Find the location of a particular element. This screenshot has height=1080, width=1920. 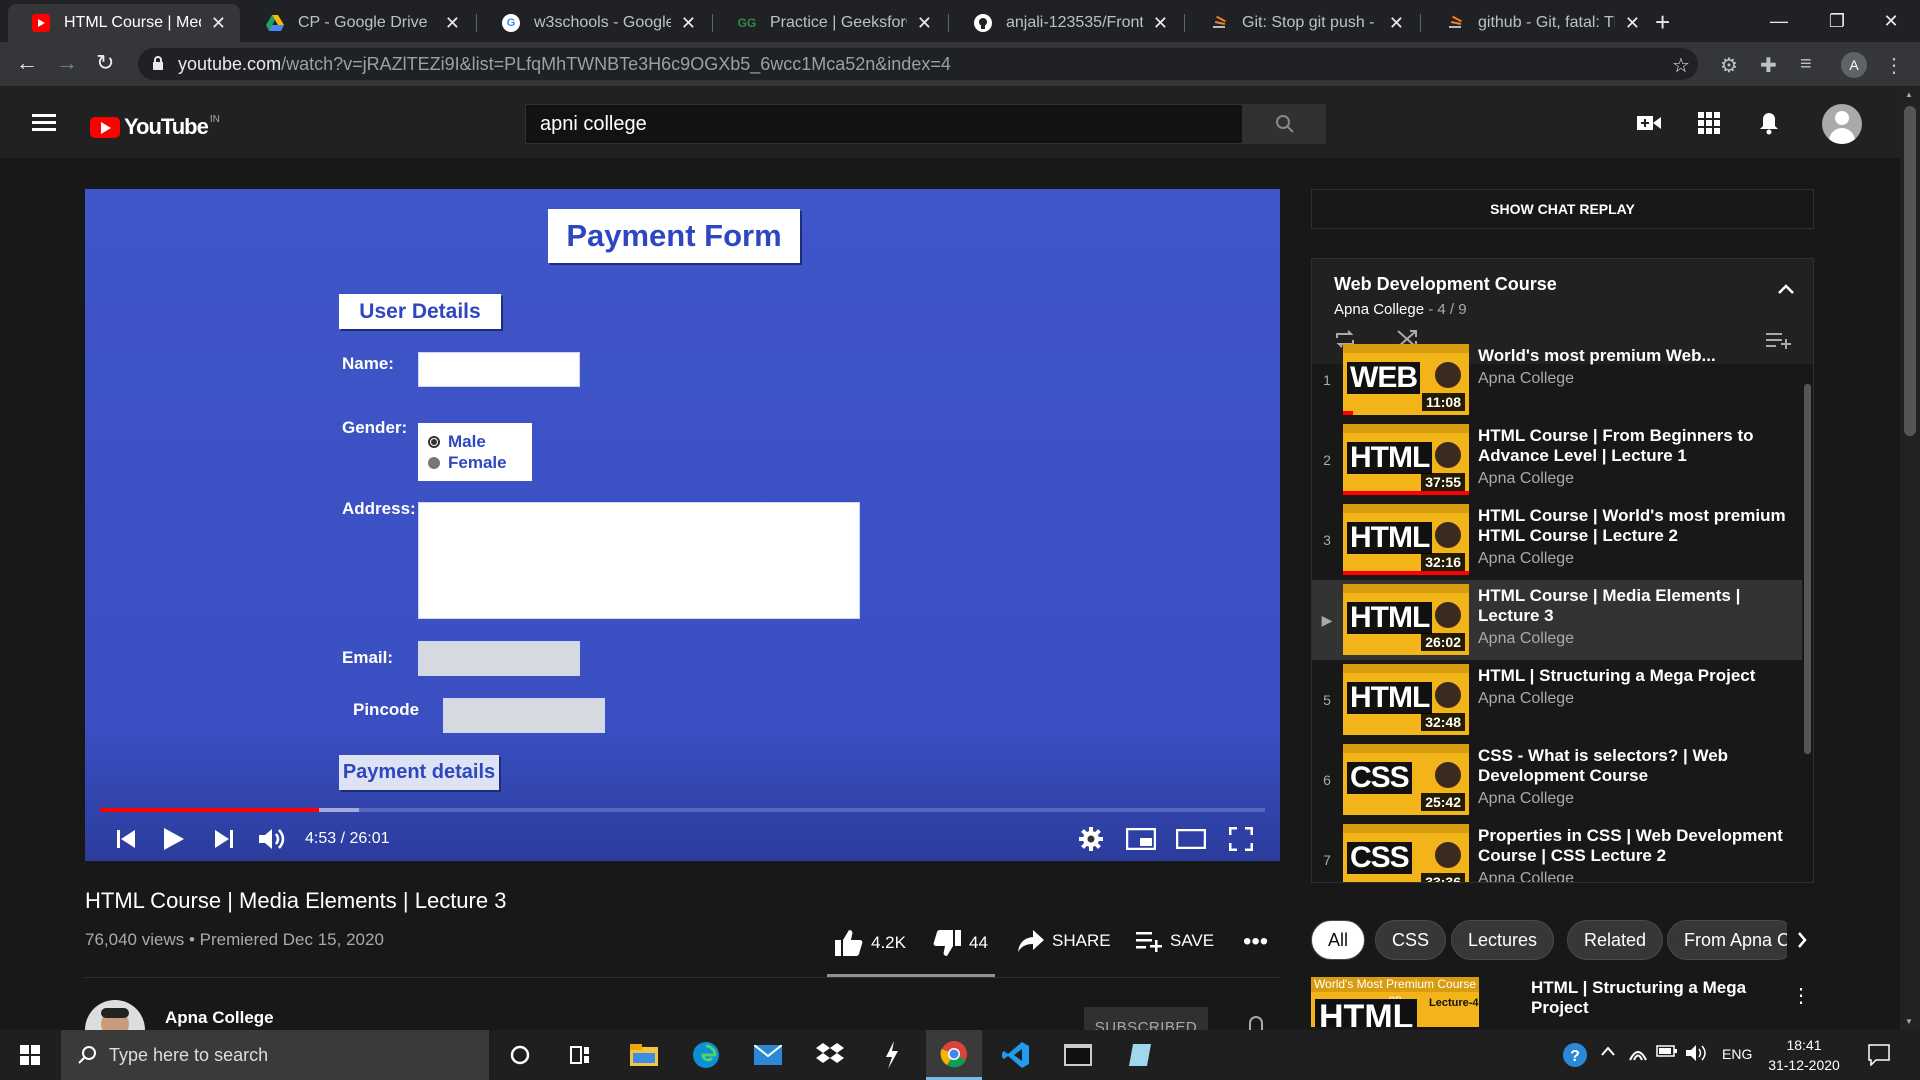

extensions-puzzle-icon: ✚ is located at coordinates (1768, 65).